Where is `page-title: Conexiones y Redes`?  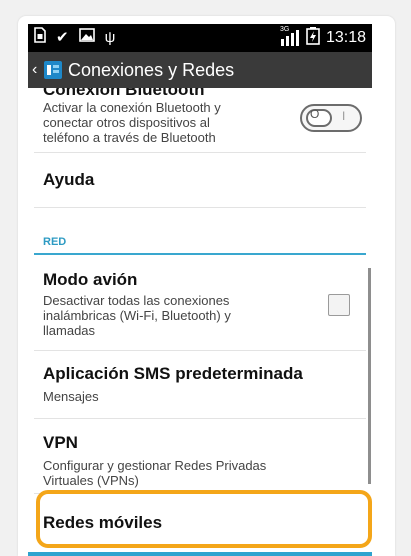 page-title: Conexiones y Redes is located at coordinates (151, 69).